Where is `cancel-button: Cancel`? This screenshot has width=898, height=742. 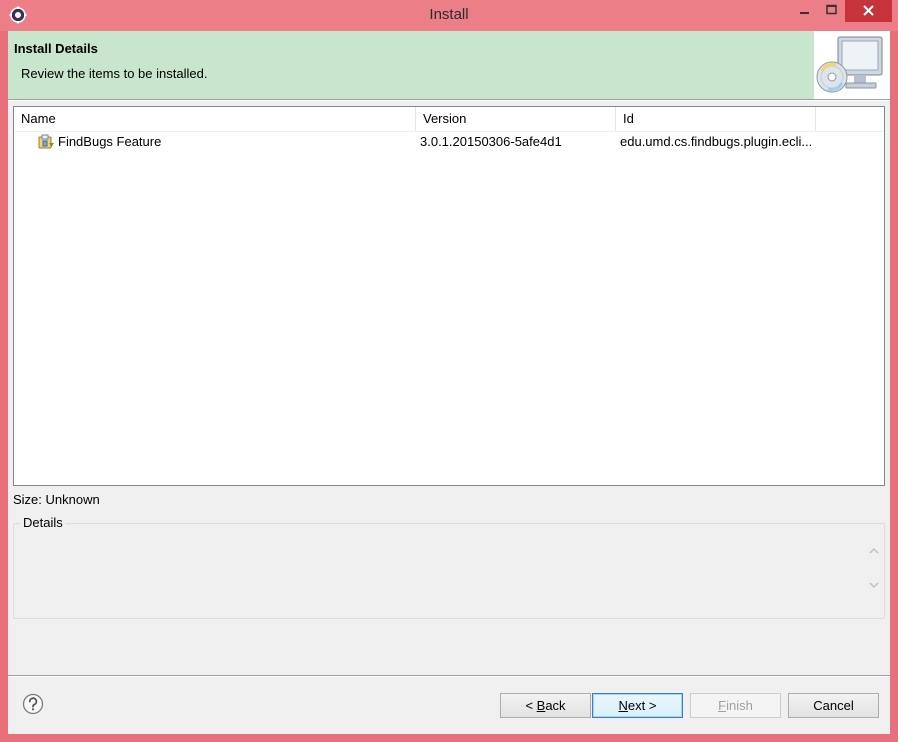 cancel-button: Cancel is located at coordinates (833, 705).